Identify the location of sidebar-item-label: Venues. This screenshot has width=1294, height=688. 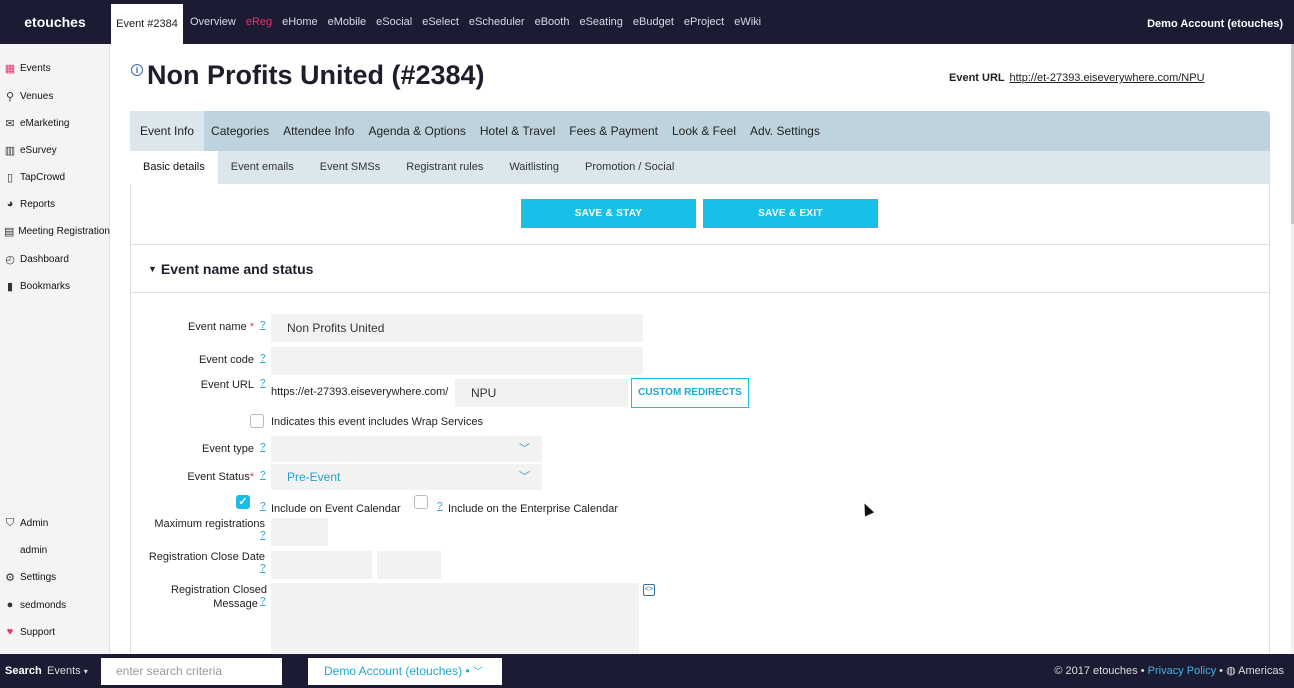
(37, 96).